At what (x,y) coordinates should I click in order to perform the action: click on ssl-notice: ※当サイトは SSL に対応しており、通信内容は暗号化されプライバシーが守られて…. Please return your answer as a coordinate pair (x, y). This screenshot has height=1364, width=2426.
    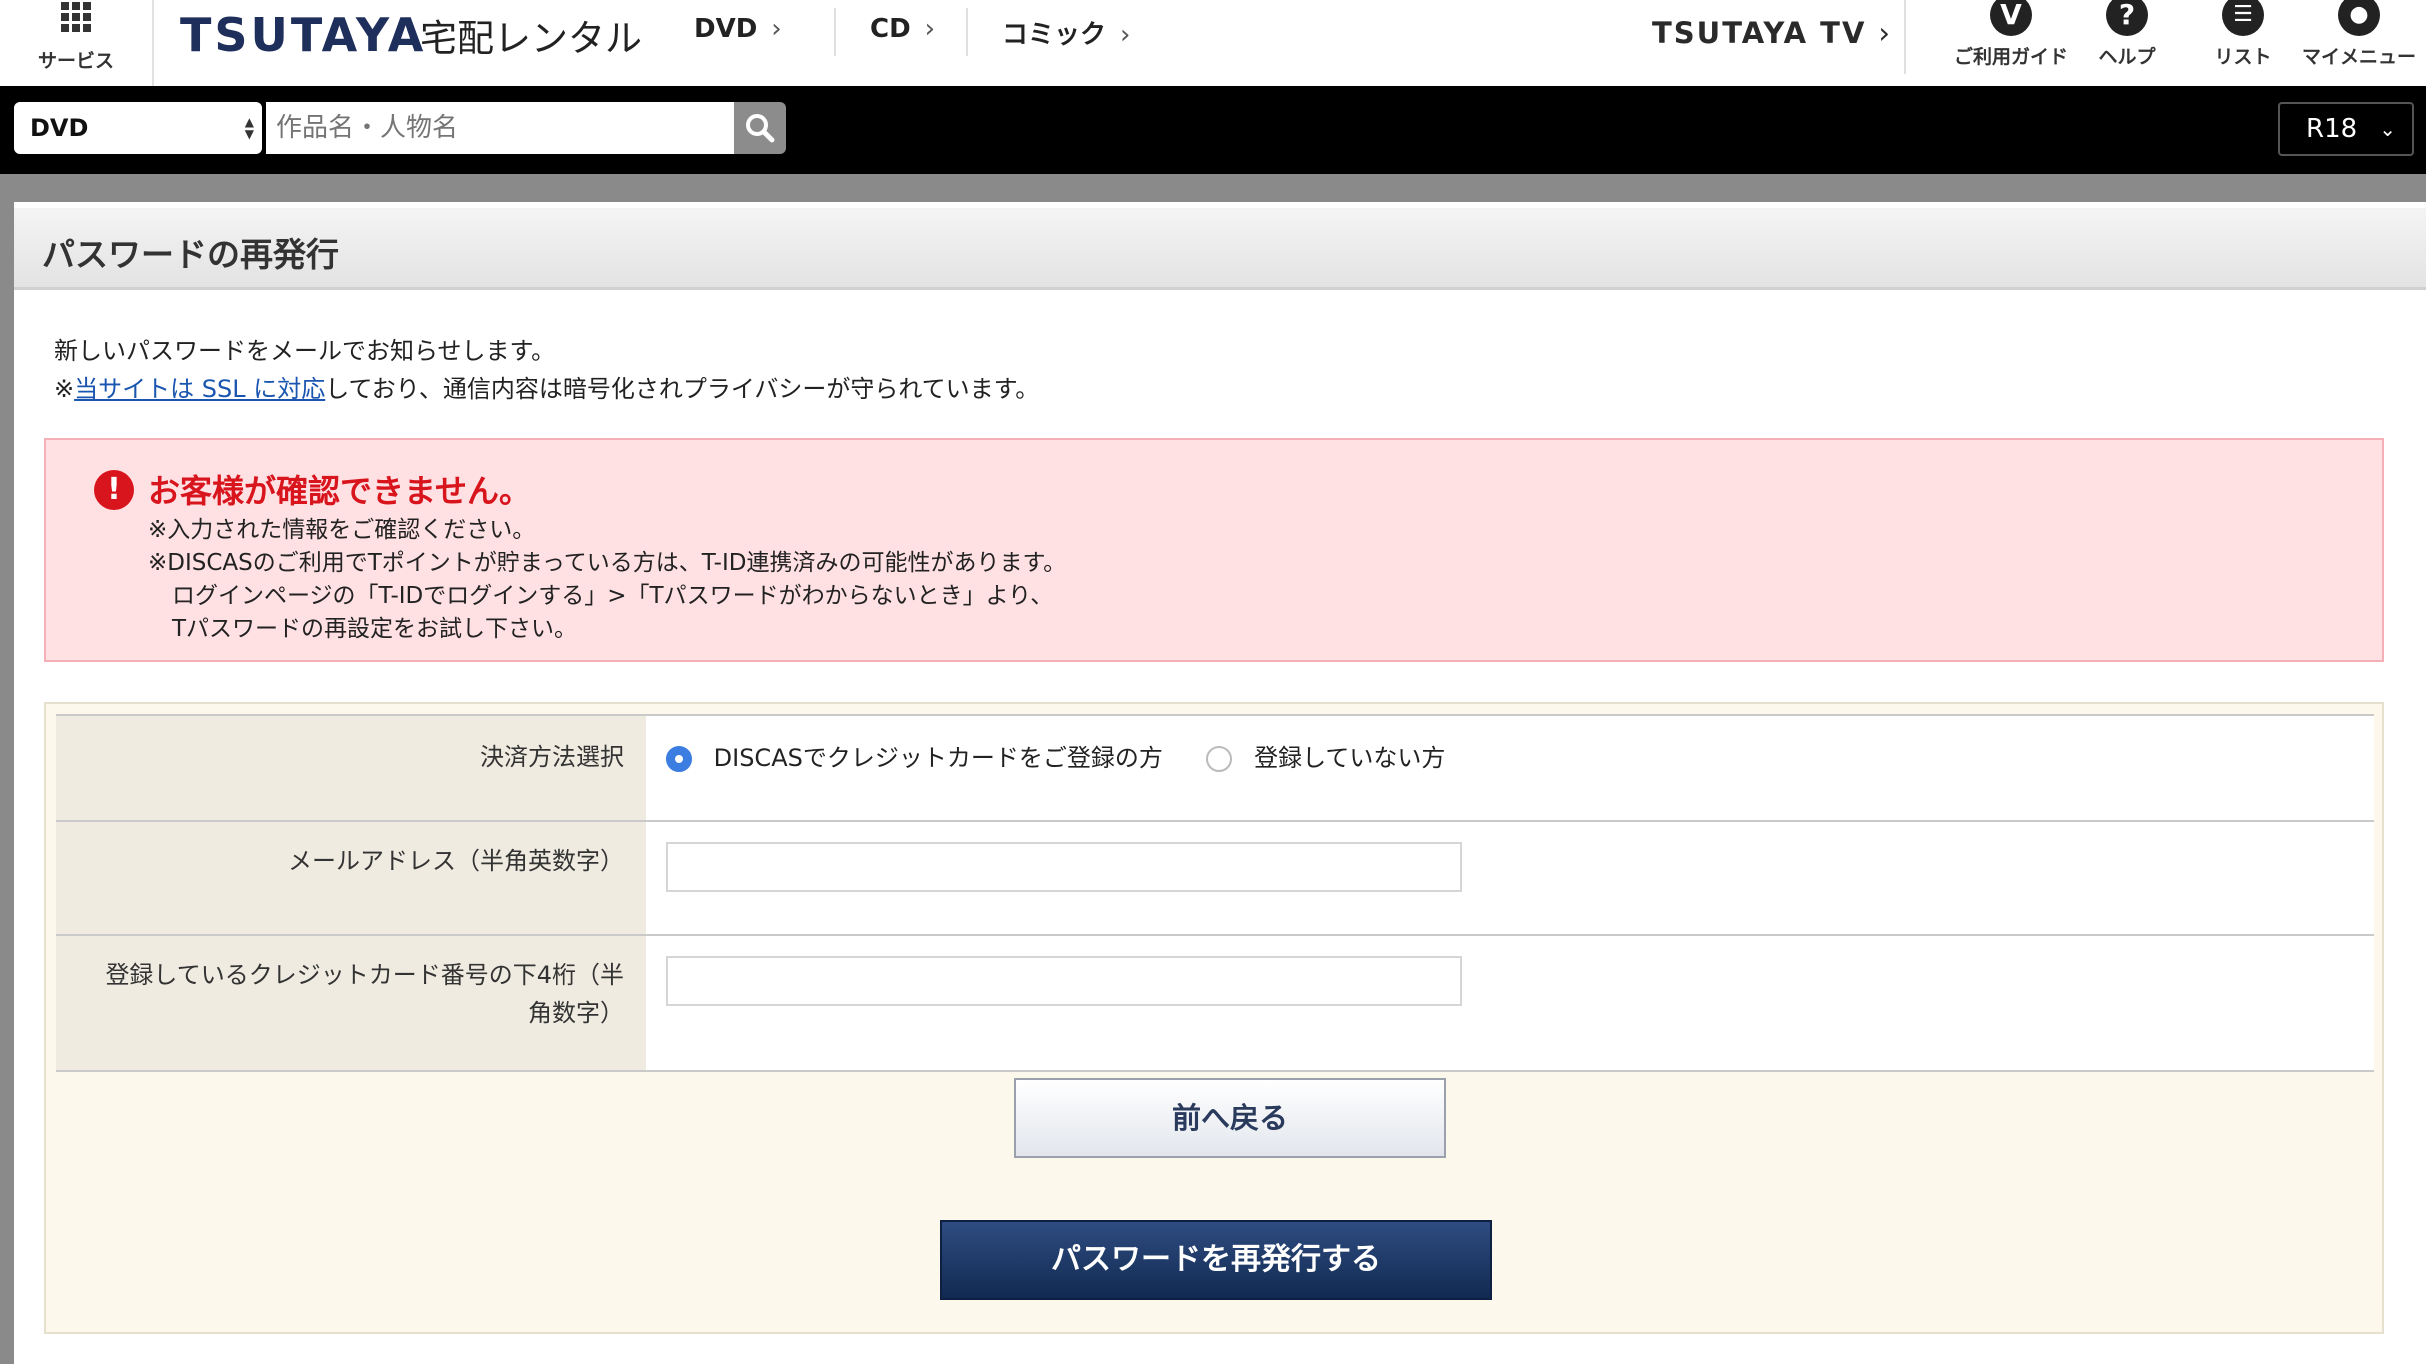
    Looking at the image, I should click on (546, 389).